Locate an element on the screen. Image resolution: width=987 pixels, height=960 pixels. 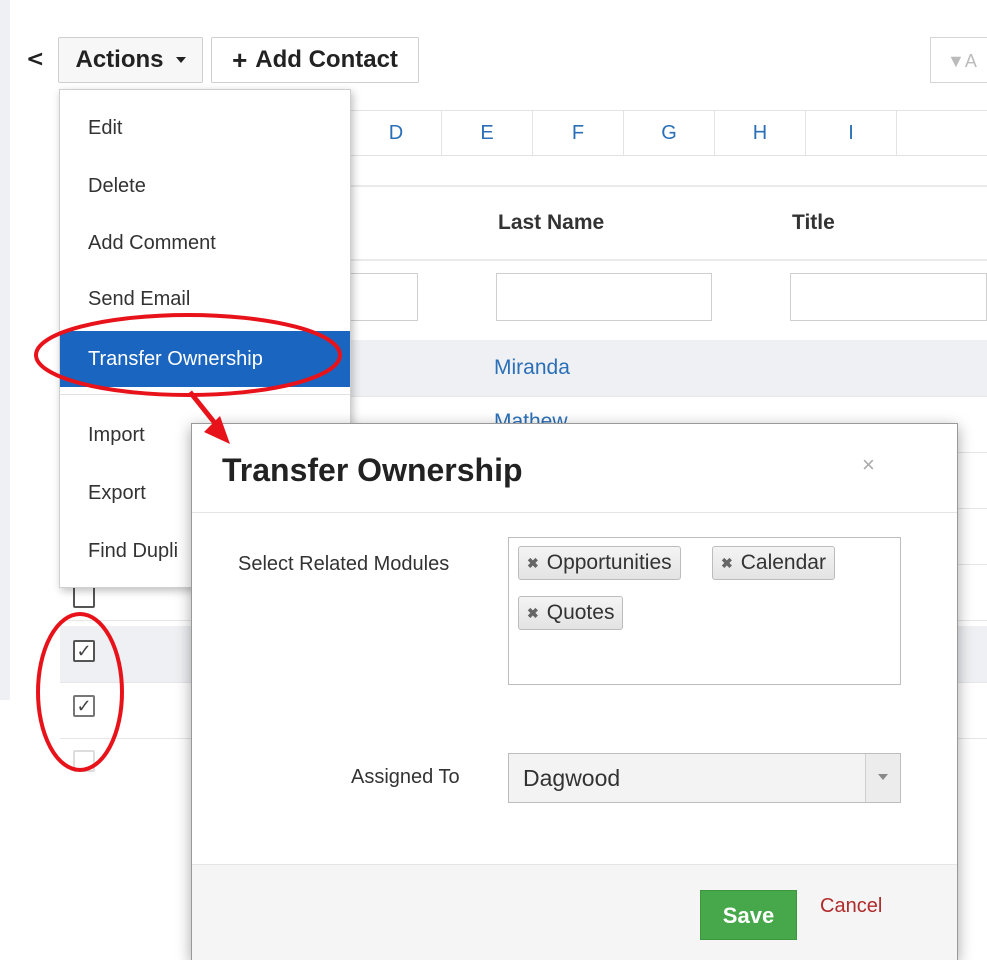
filter-input-last-name is located at coordinates (604, 297).